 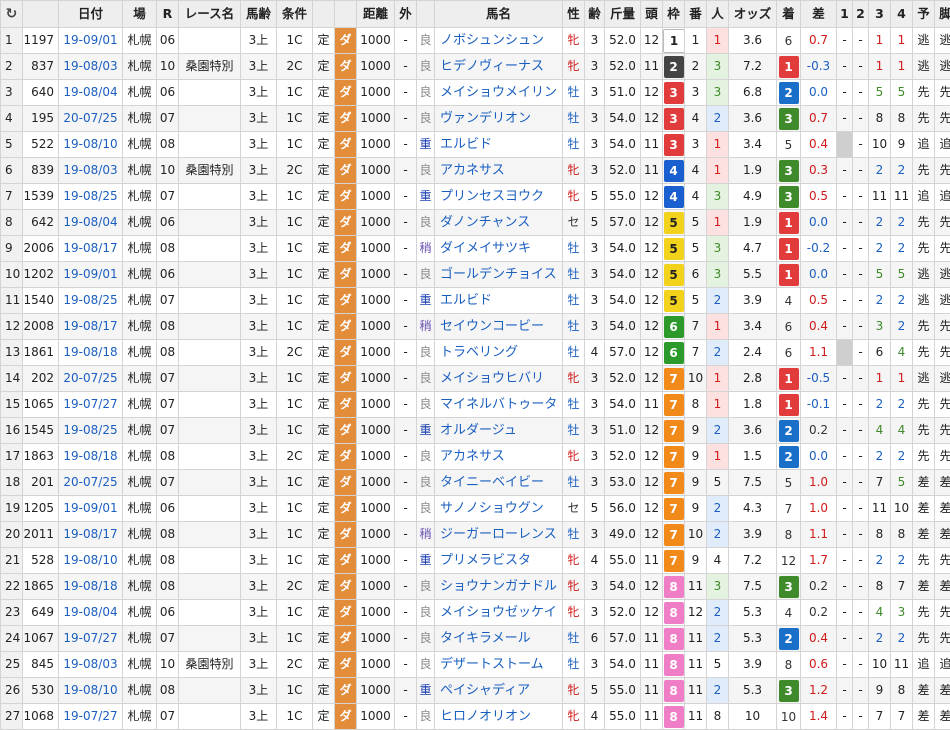 I want to click on horse-name-link: メイショウゼッケイ, so click(x=499, y=613).